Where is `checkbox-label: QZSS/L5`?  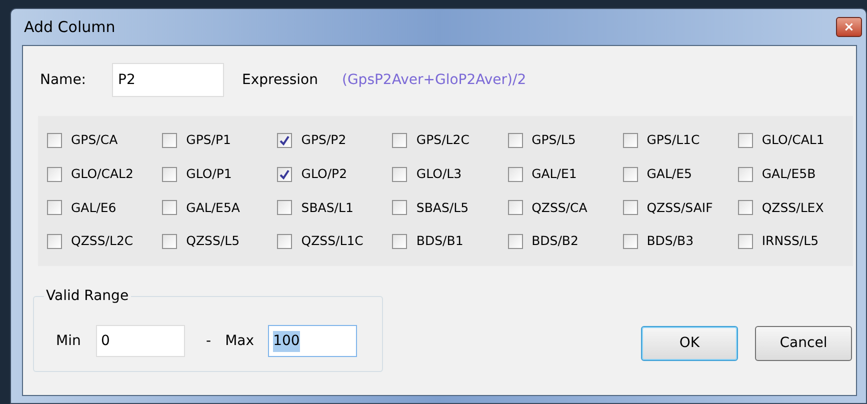 checkbox-label: QZSS/L5 is located at coordinates (213, 241).